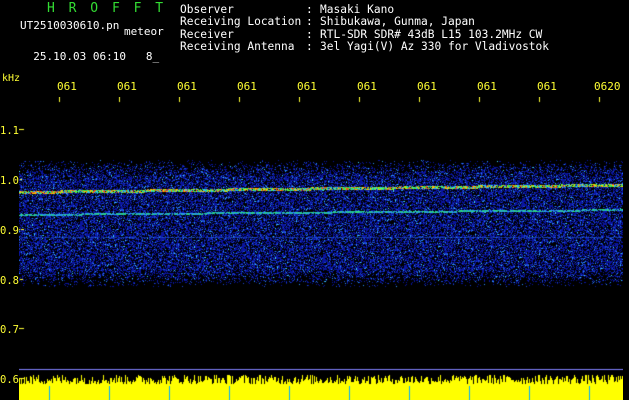 This screenshot has height=400, width=629. I want to click on meta-value: Shibukawa, Gunma, Japan, so click(397, 22).